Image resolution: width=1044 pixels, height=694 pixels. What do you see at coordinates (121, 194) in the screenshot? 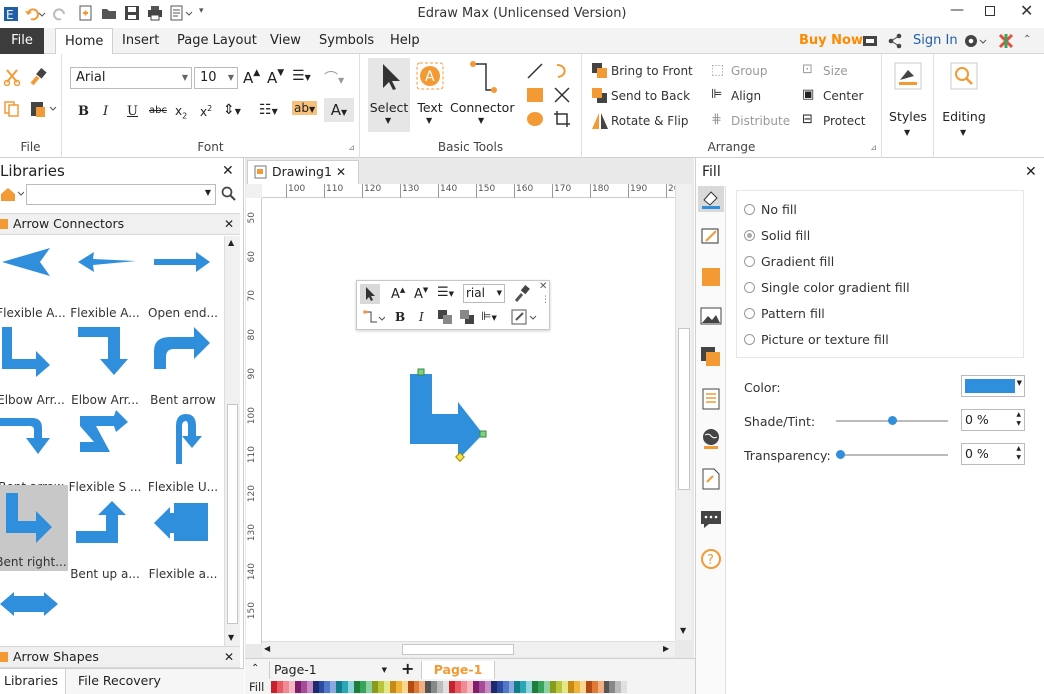
I see `library-search-input: ▼` at bounding box center [121, 194].